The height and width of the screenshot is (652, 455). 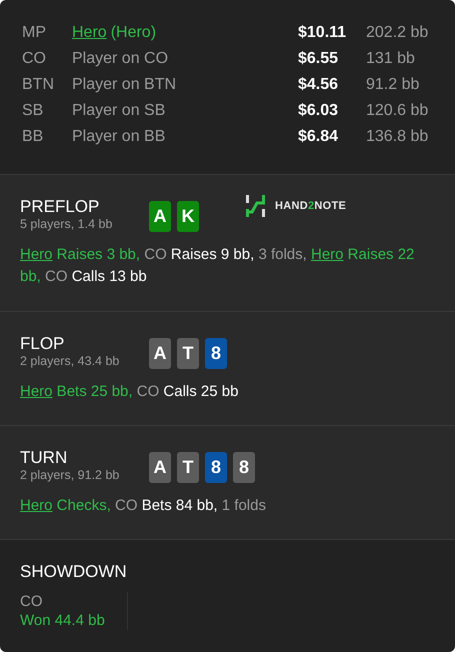 I want to click on street-summary: 2 players, 43.4 bb, so click(x=70, y=361).